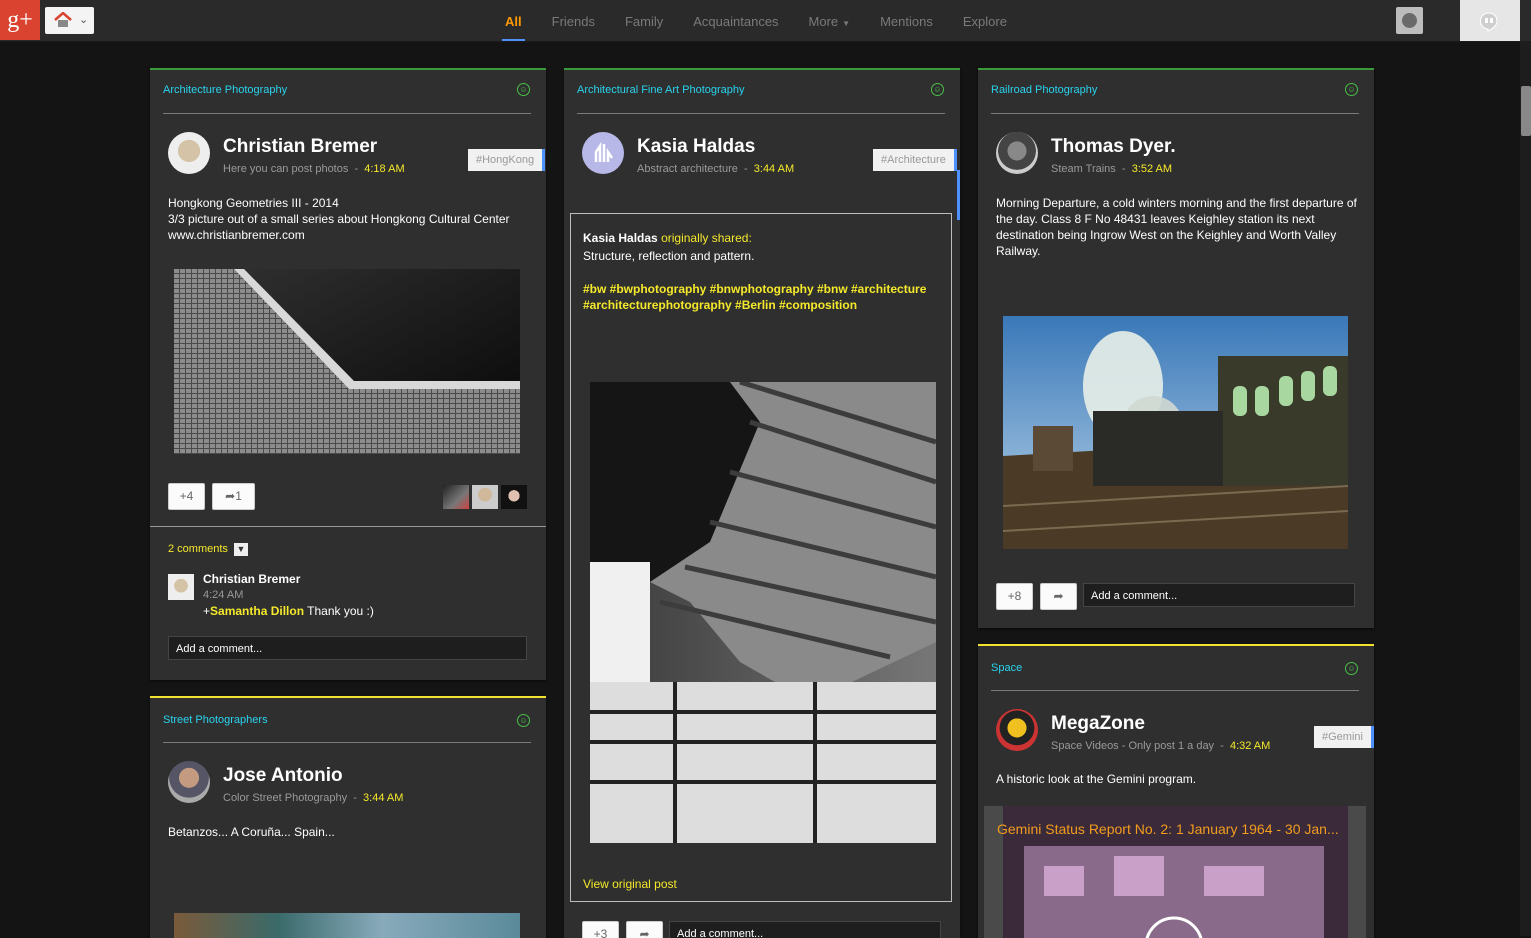 This screenshot has width=1531, height=938. I want to click on hashtag-chip: #HongKong, so click(507, 160).